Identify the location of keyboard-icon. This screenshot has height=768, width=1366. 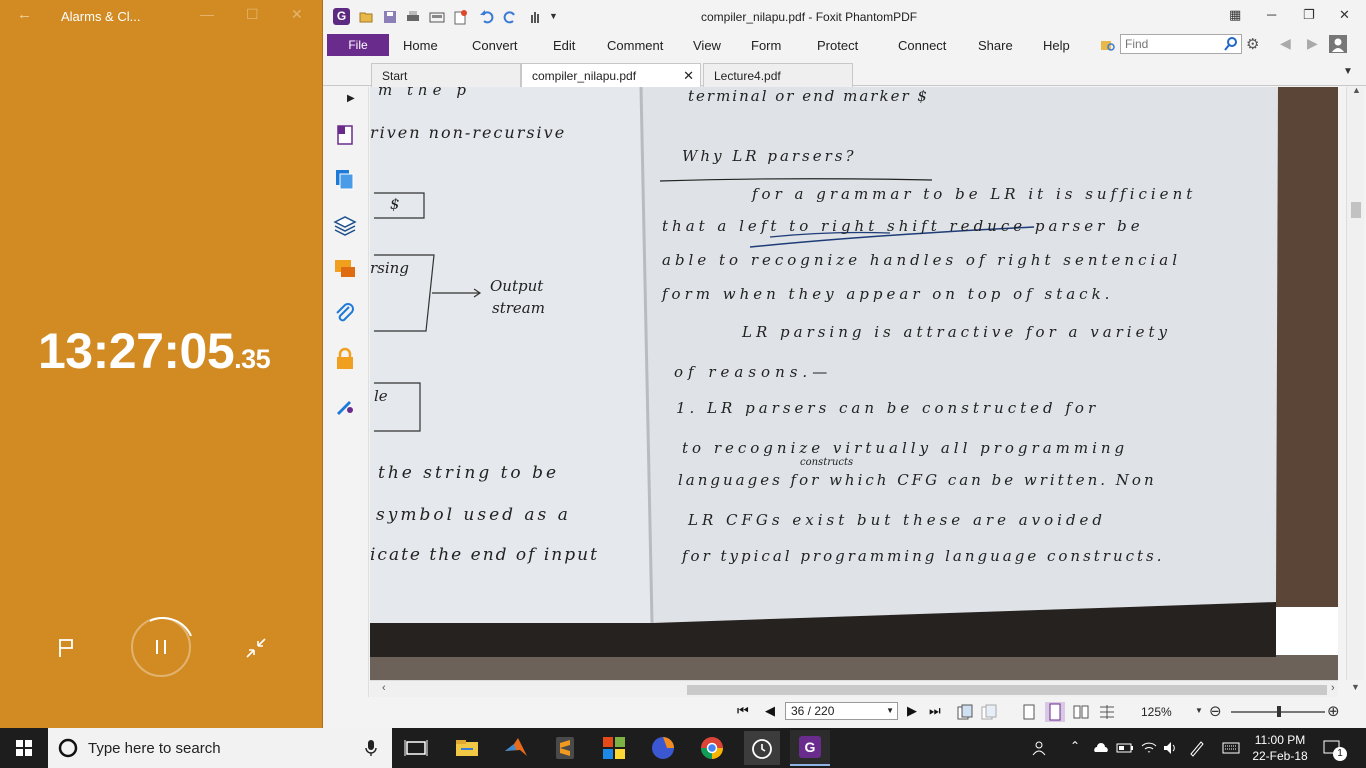
(1231, 748).